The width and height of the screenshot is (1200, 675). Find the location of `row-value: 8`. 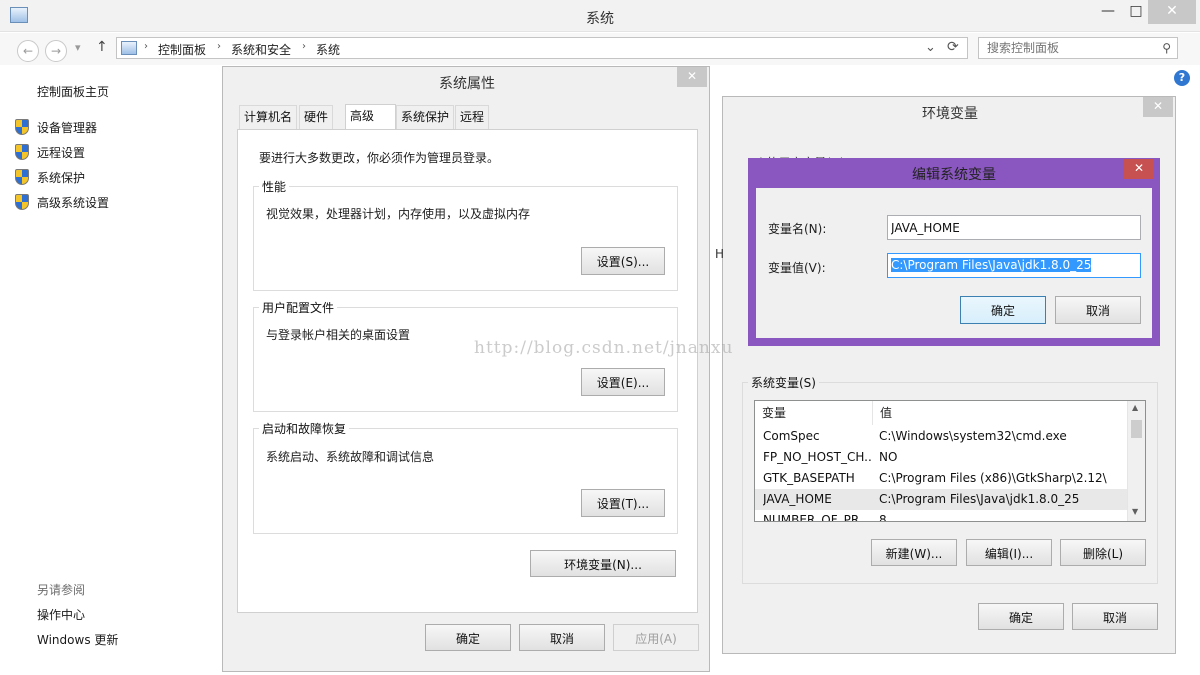

row-value: 8 is located at coordinates (883, 517).